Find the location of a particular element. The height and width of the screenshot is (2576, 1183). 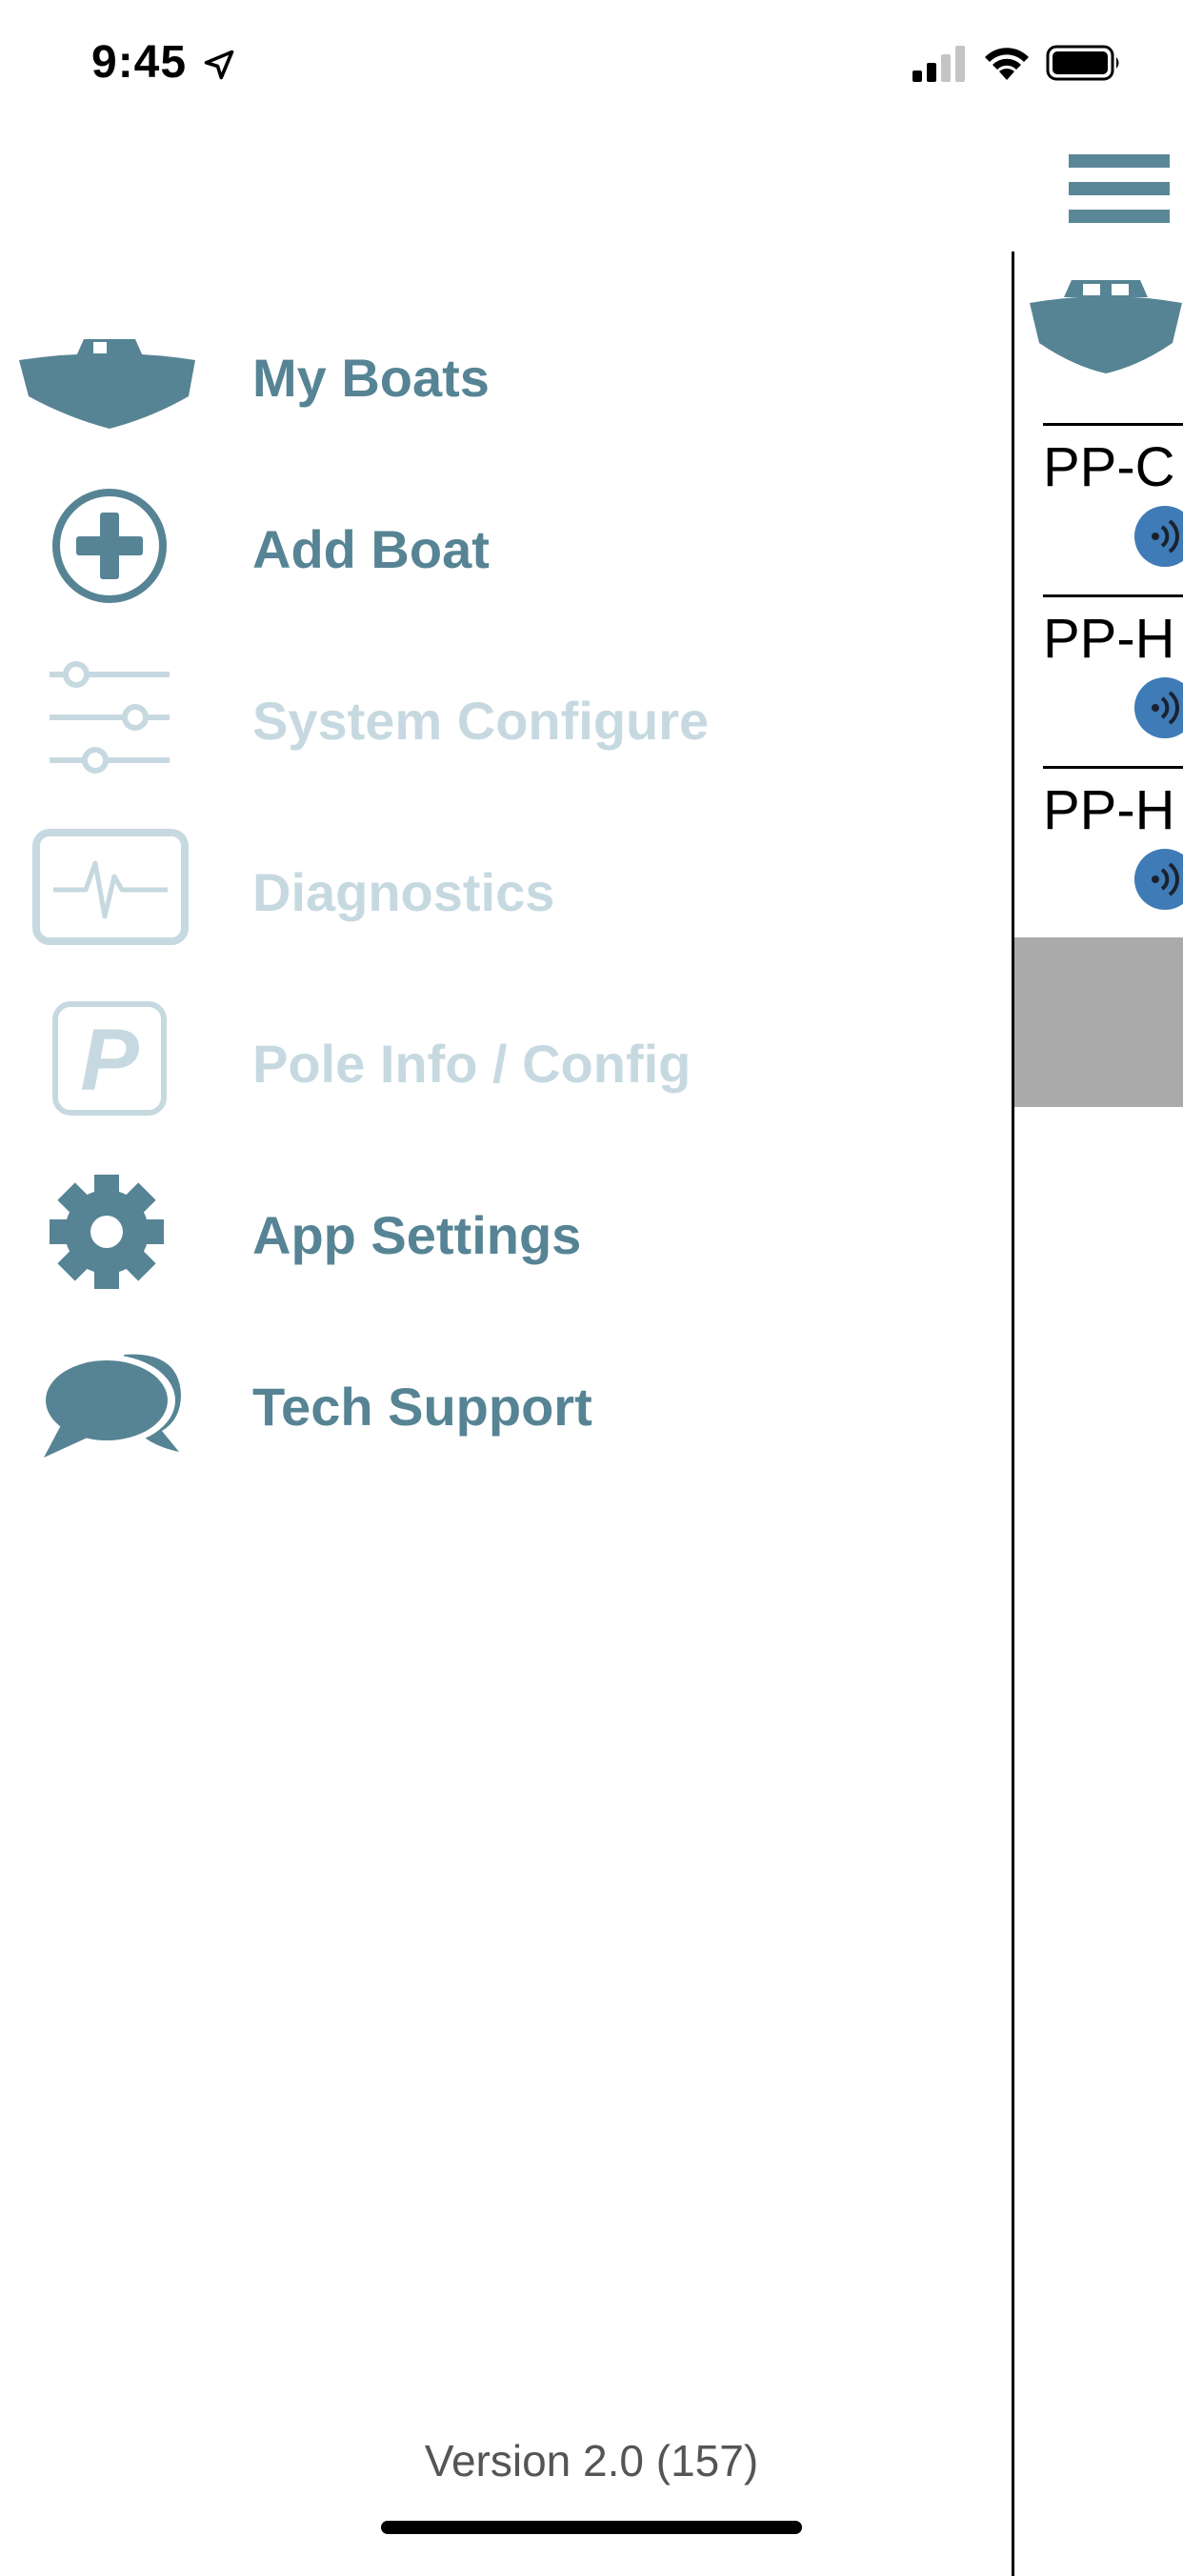

location-arrow-icon is located at coordinates (219, 65).